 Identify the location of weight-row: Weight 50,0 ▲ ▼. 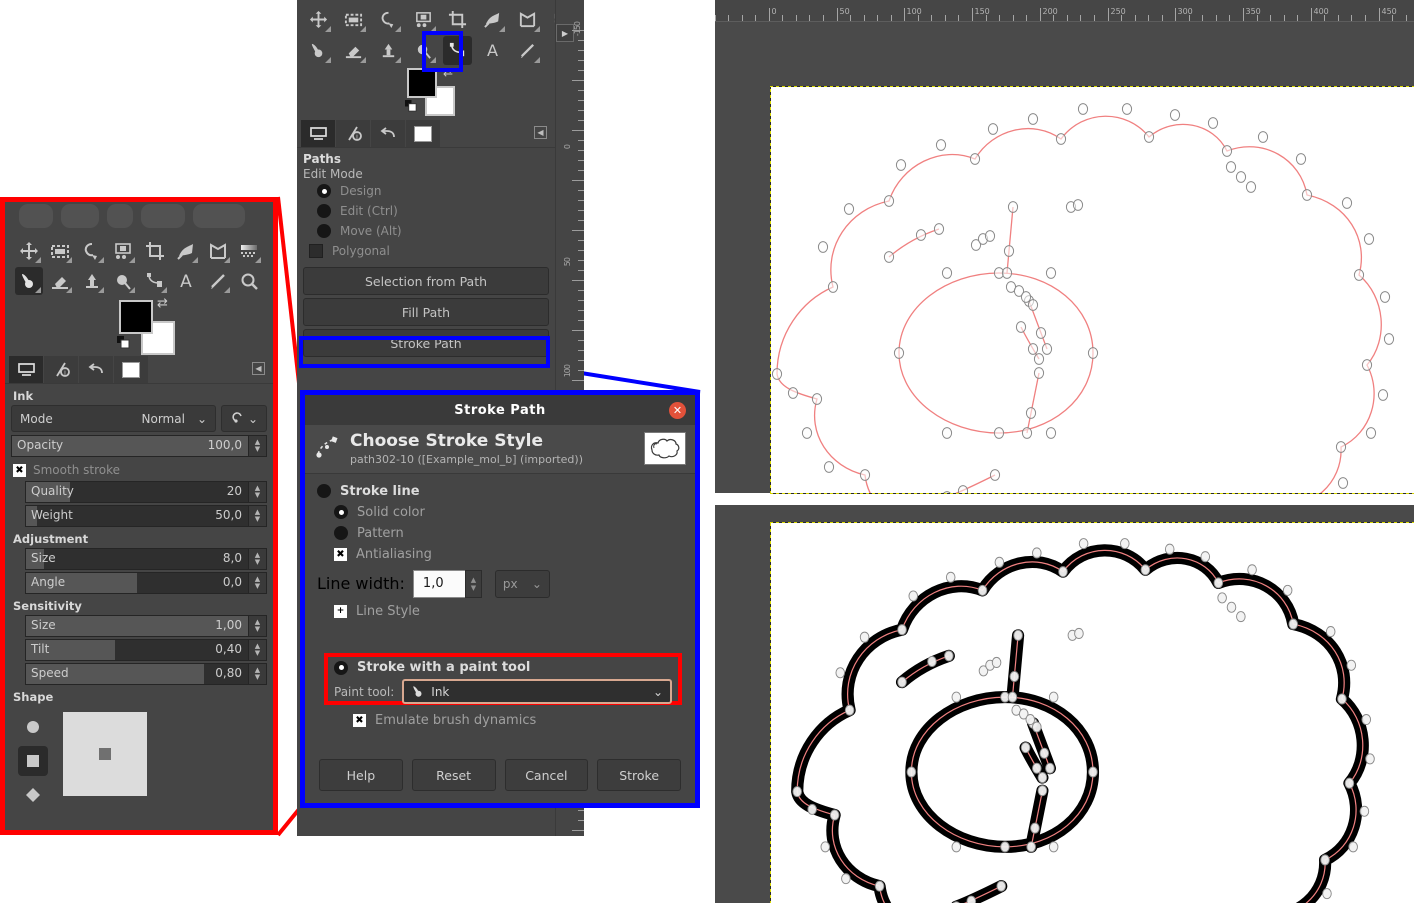
(146, 516).